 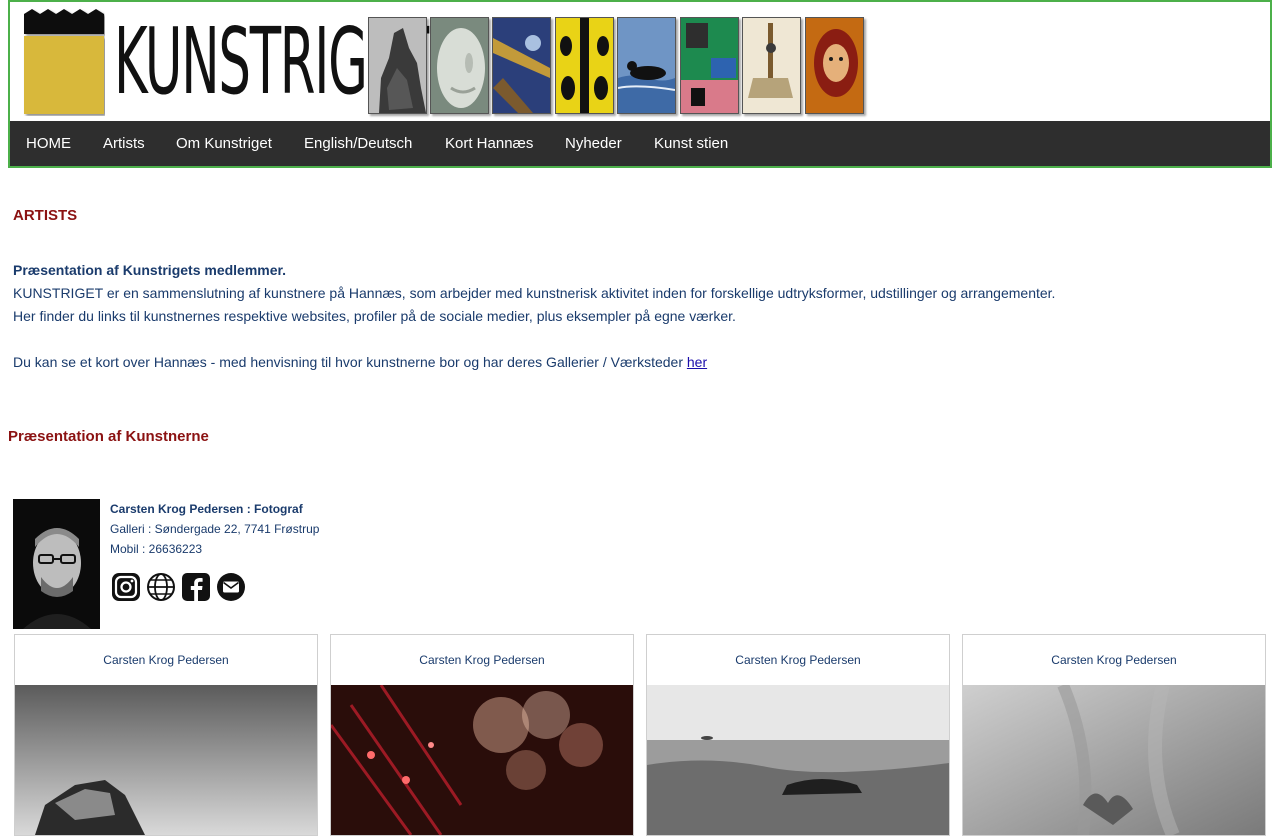 What do you see at coordinates (521, 65) in the screenshot?
I see `thumbnail-abstract-painting-image` at bounding box center [521, 65].